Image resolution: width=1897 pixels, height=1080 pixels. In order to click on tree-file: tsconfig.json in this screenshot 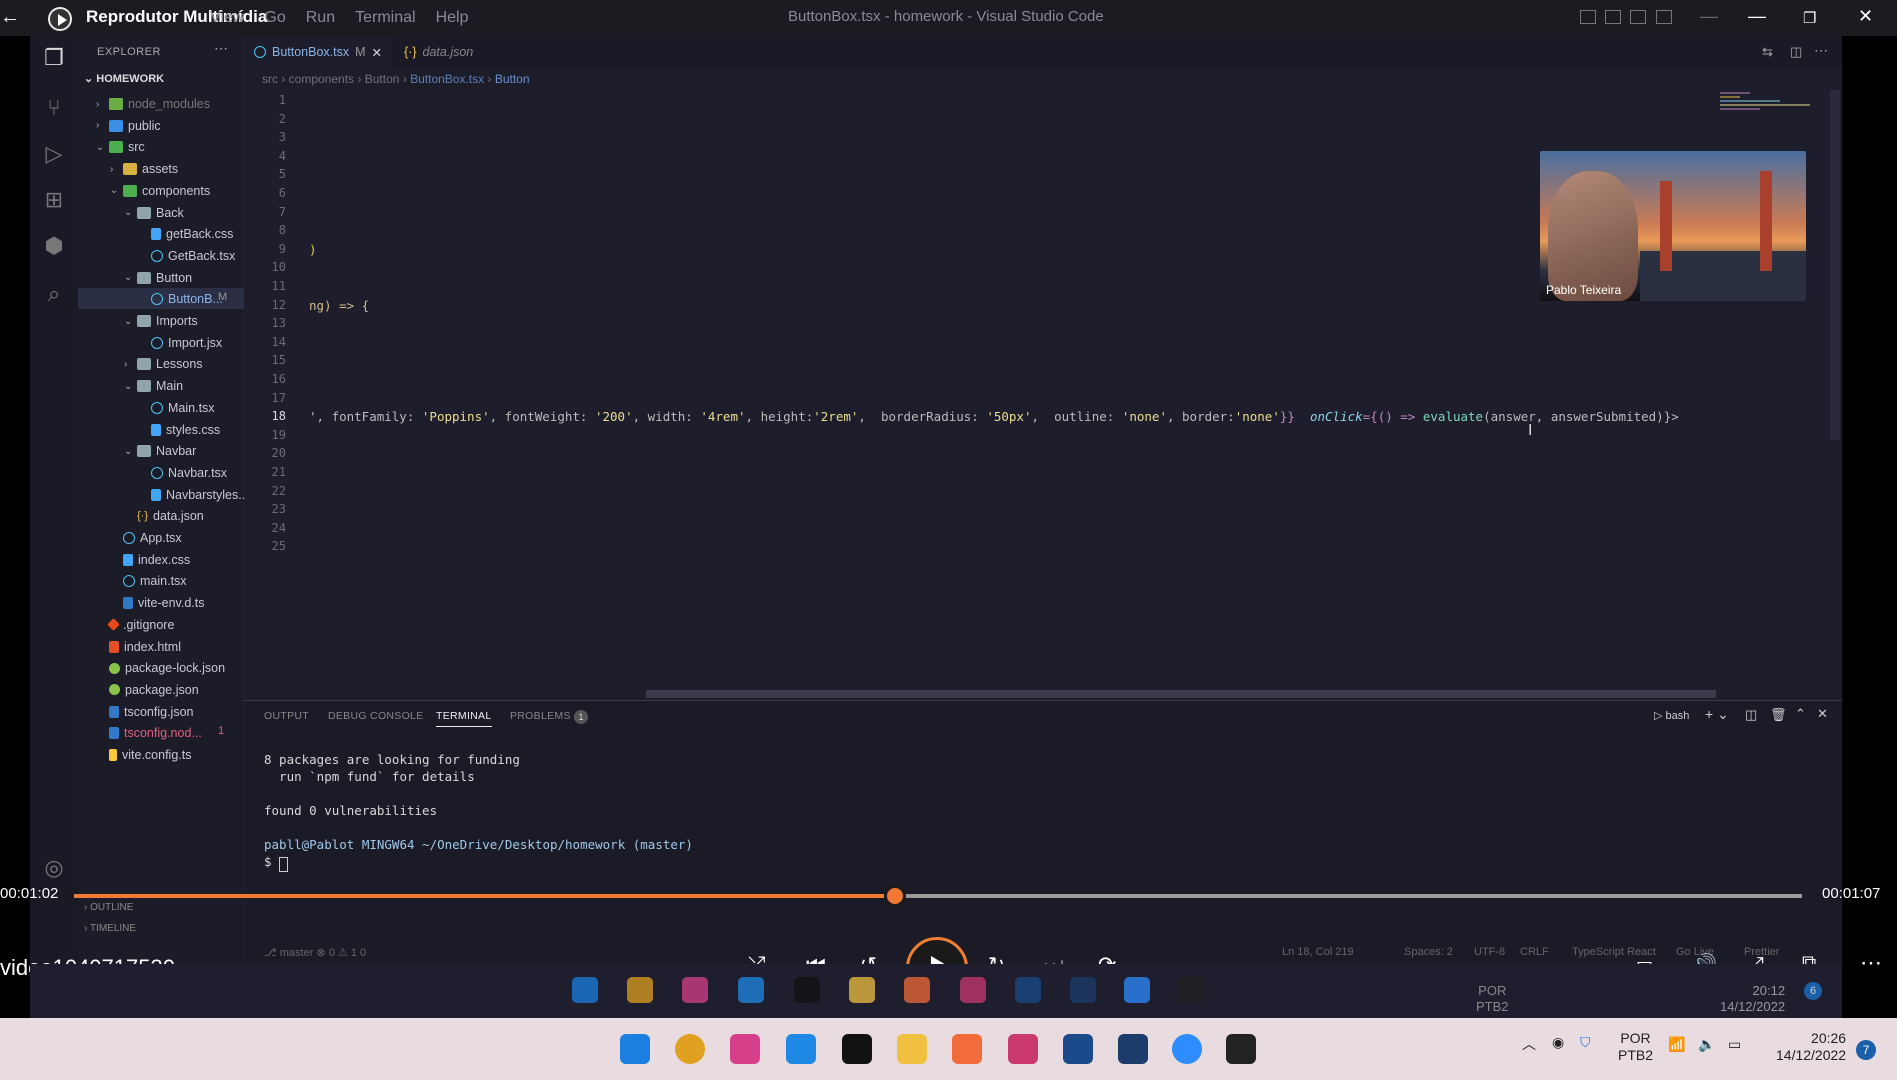, I will do `click(144, 712)`.